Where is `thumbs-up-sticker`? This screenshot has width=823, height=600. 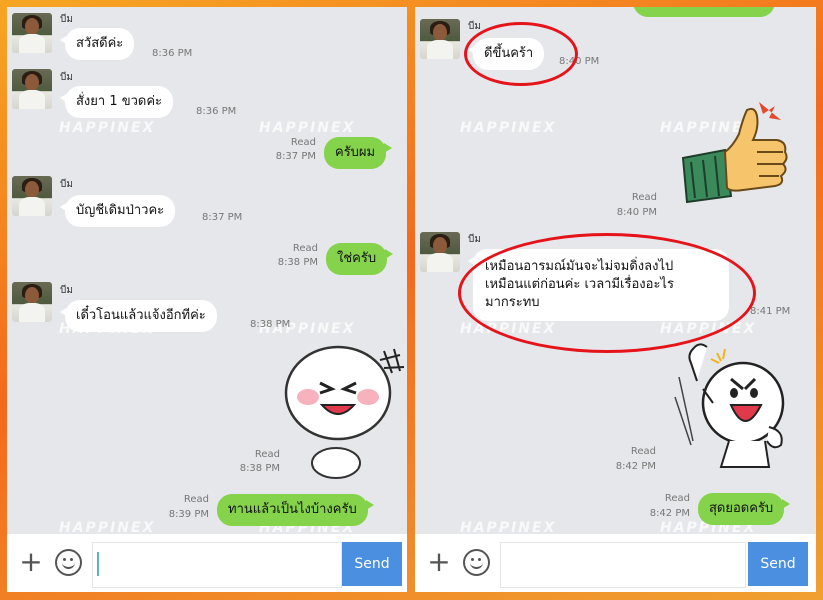 thumbs-up-sticker is located at coordinates (741, 155).